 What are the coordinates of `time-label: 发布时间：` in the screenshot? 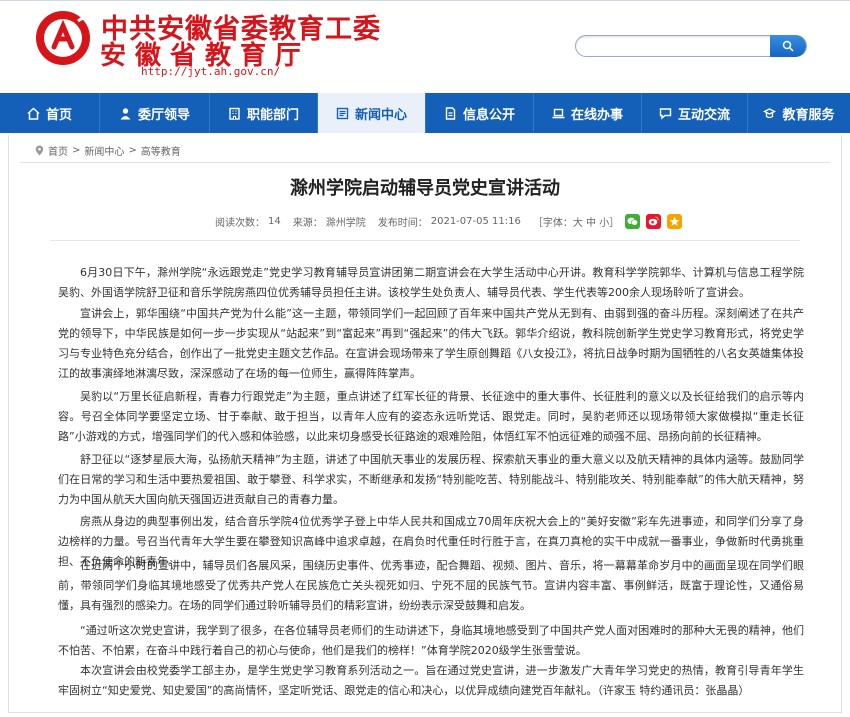 It's located at (402, 223).